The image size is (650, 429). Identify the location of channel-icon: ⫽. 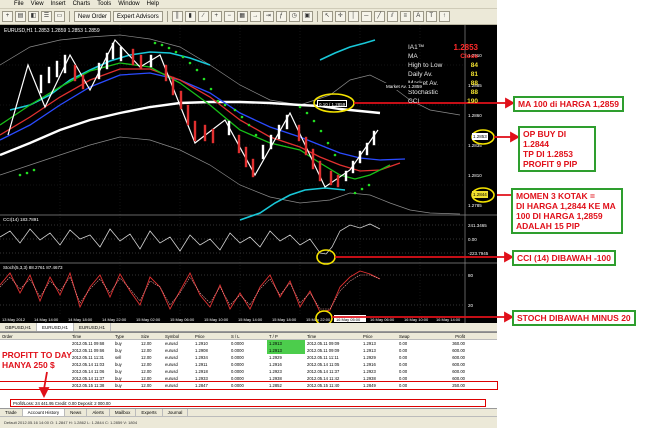
(392, 16).